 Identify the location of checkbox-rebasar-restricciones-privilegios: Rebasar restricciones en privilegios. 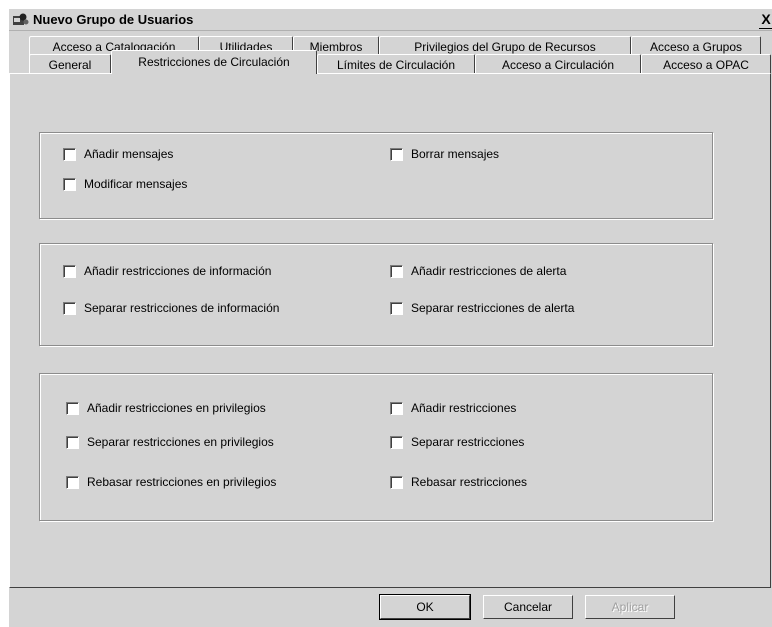
(171, 482).